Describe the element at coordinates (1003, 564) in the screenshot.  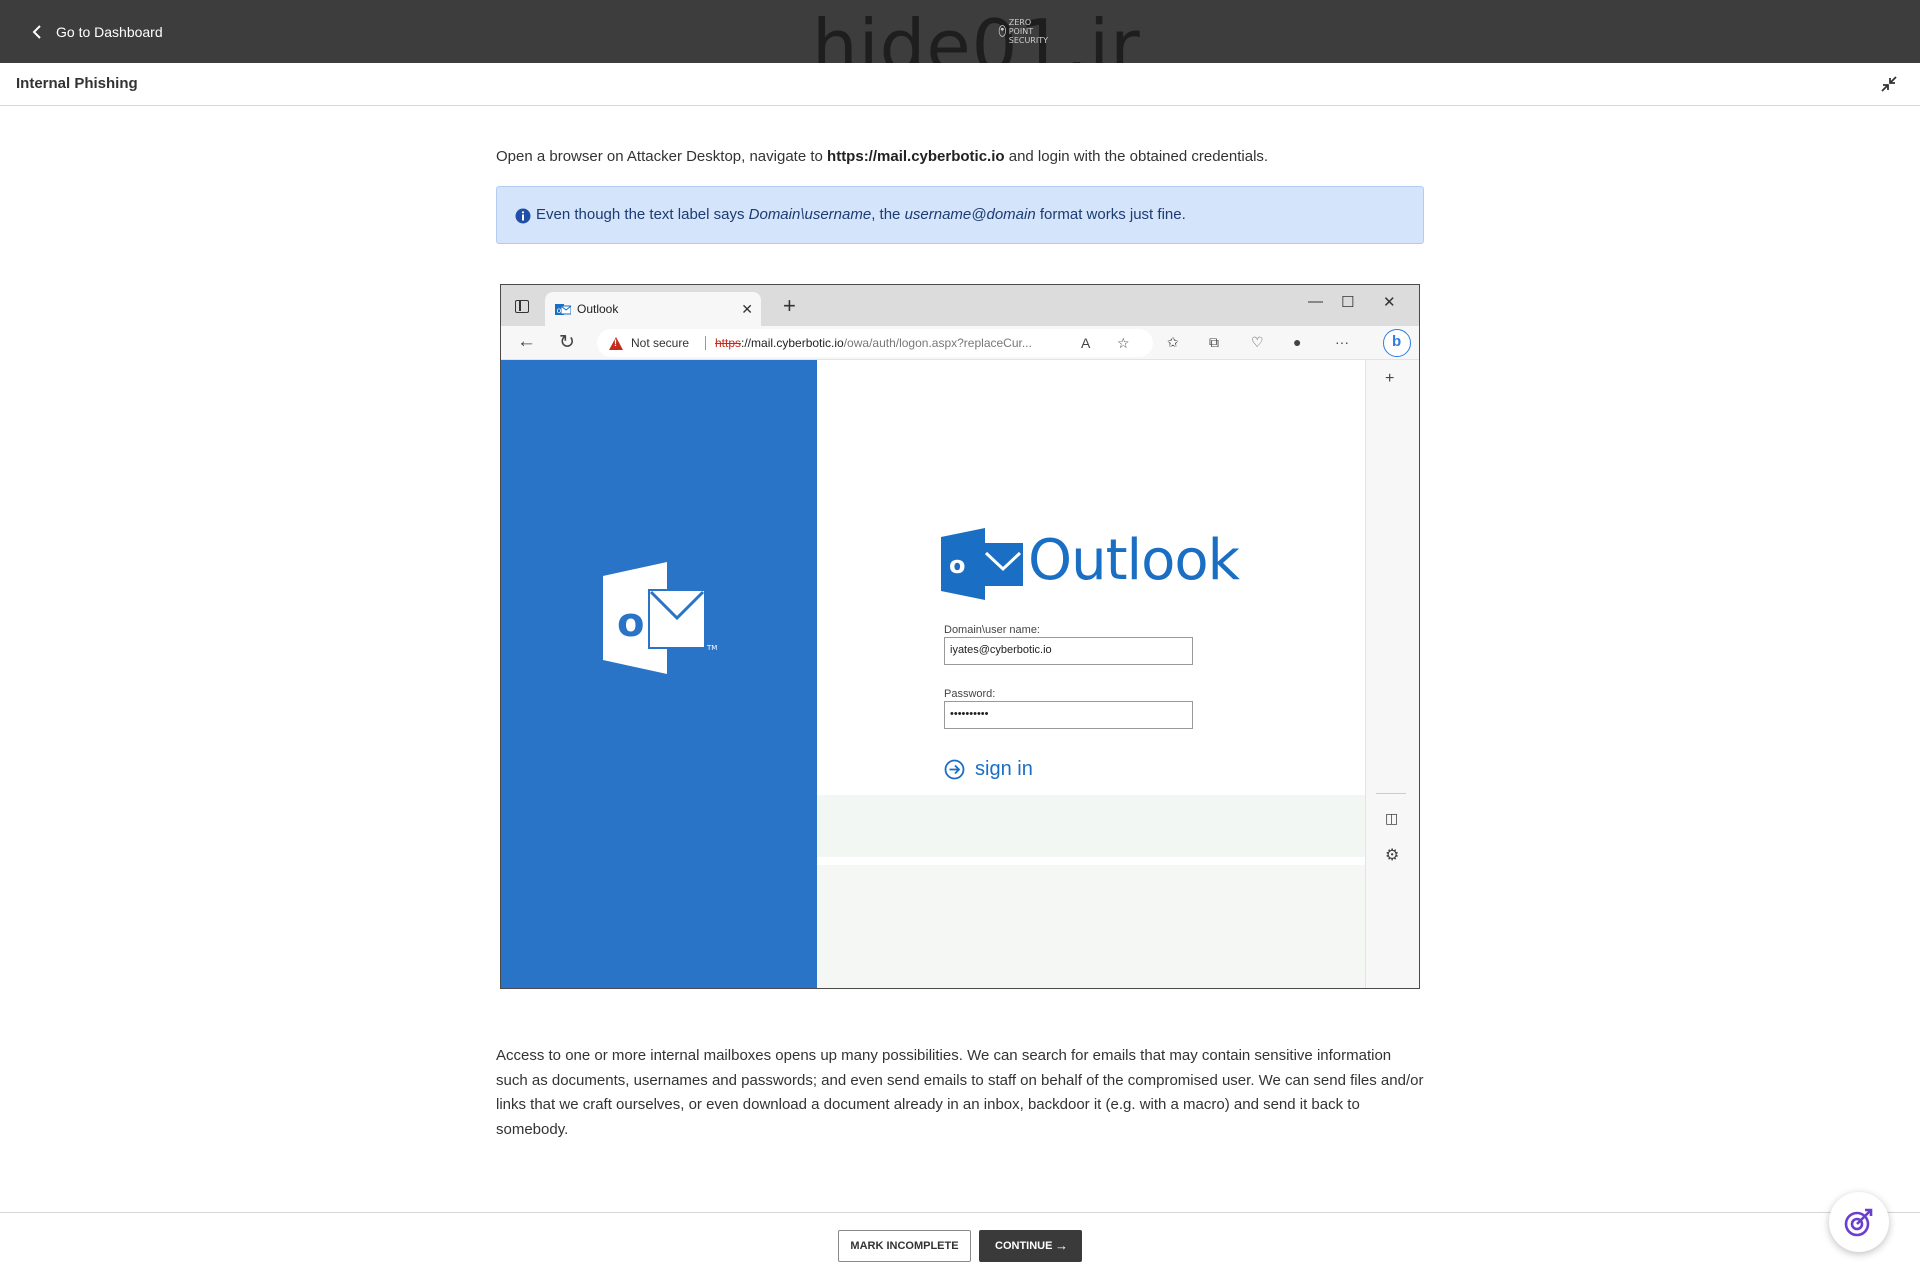
I see `outlook-envelope-icon` at that location.